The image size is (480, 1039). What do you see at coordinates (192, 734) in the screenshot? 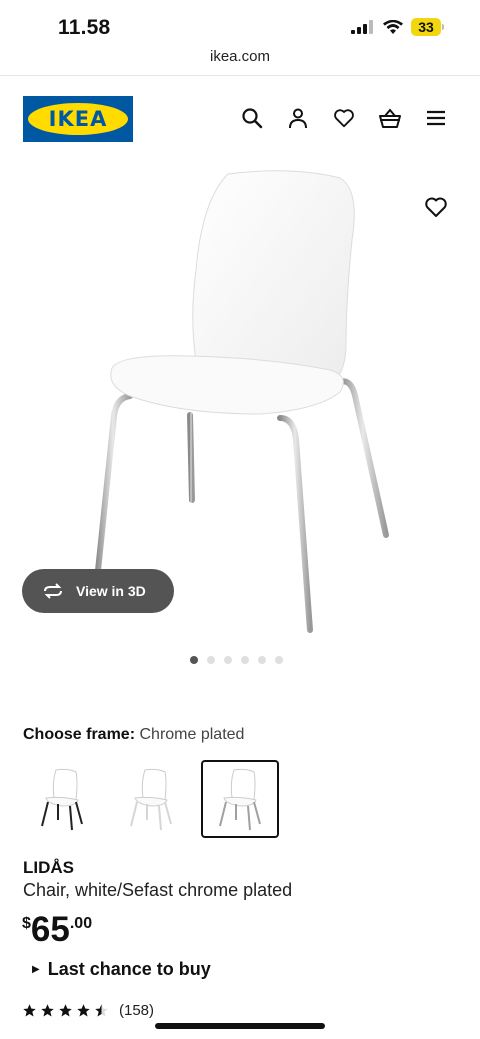
I see `frame-selected-value: Chrome plated` at bounding box center [192, 734].